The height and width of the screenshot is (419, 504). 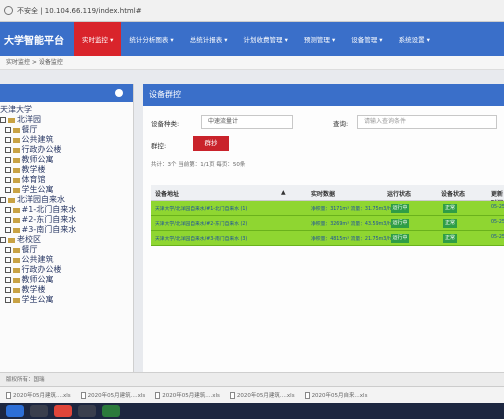 I want to click on address-text: 不安全 | 10.104.66.119/index.html#, so click(x=79, y=10).